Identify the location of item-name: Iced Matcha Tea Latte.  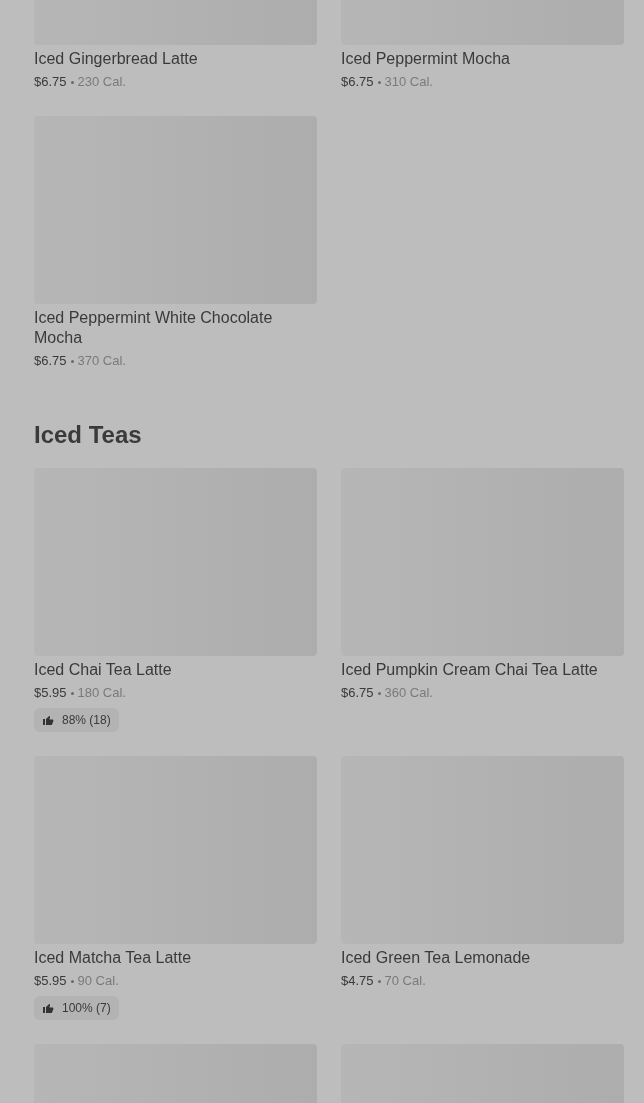
(113, 958).